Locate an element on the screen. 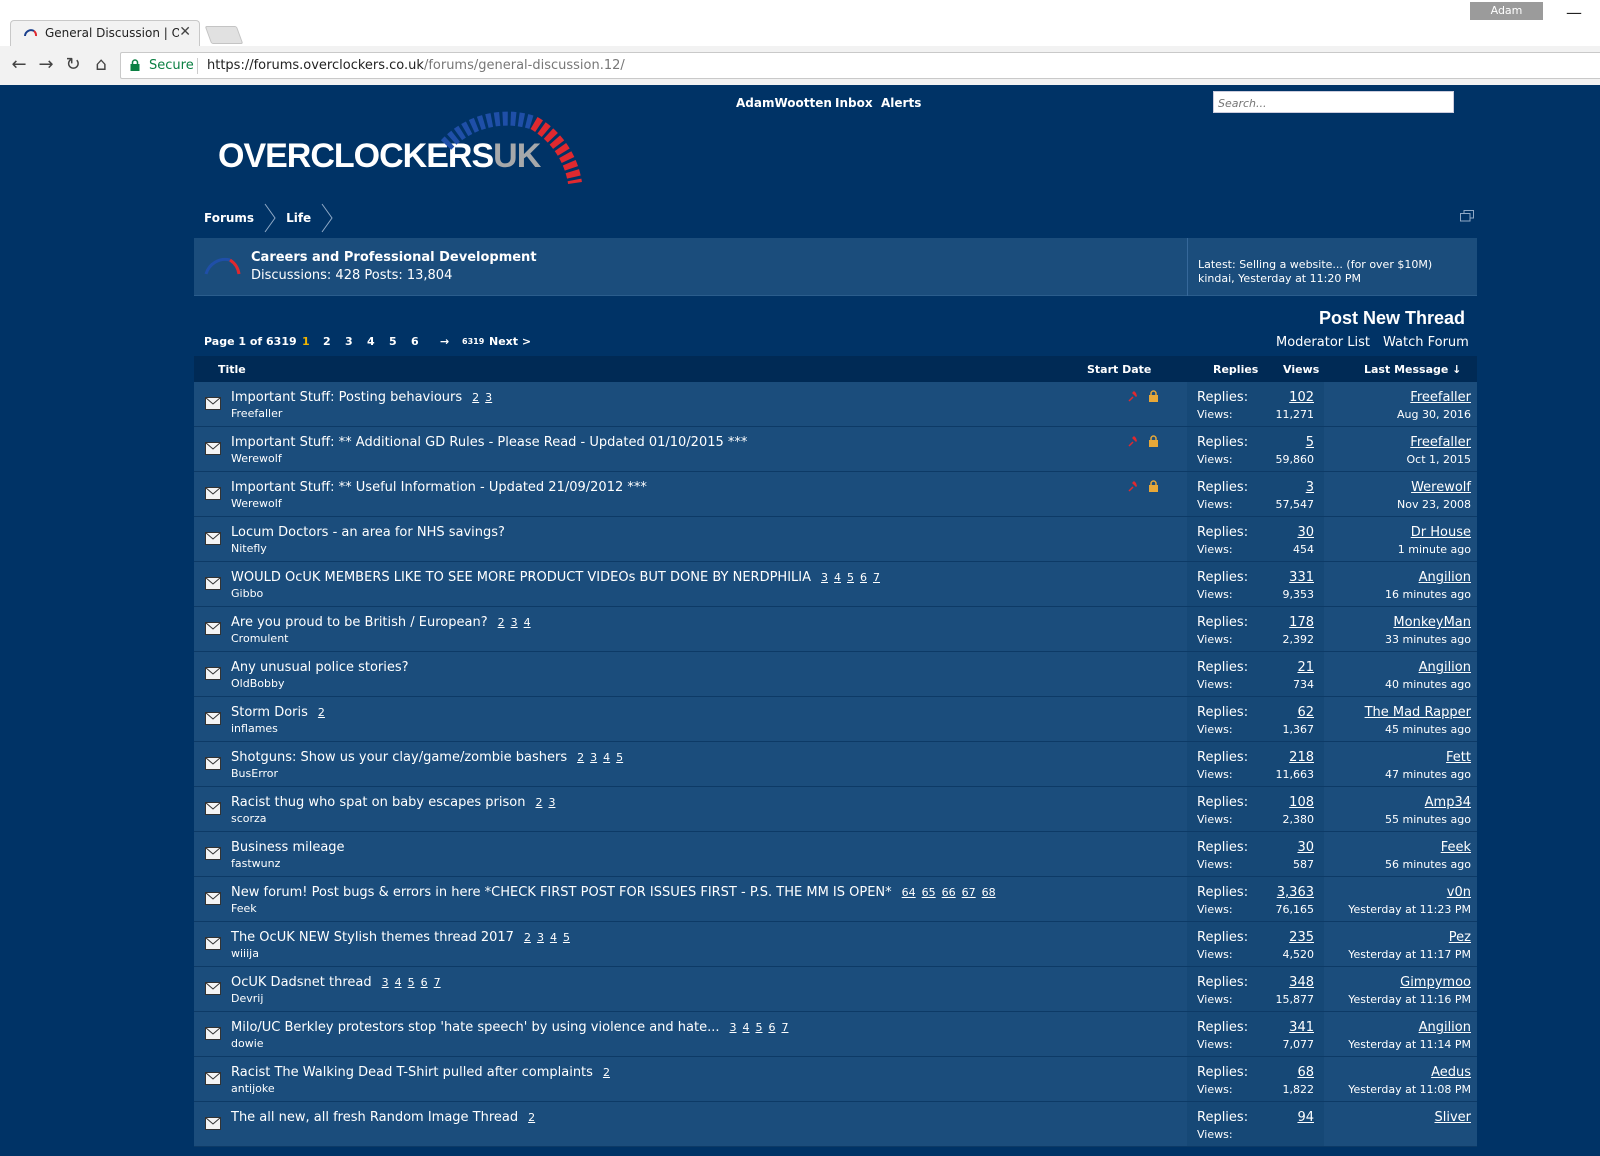  thread-page-link: 5 is located at coordinates (411, 982).